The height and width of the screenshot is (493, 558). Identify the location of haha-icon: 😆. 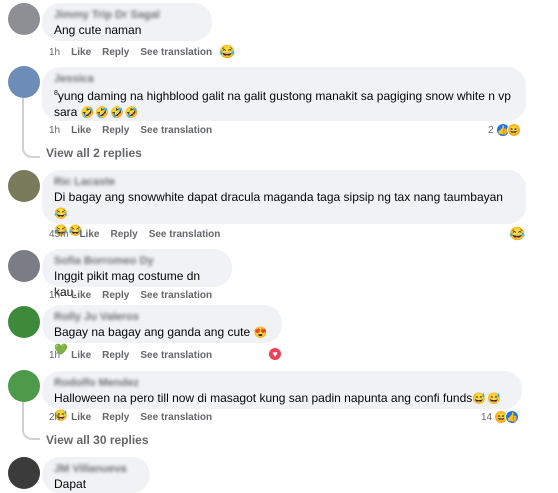
(513, 130).